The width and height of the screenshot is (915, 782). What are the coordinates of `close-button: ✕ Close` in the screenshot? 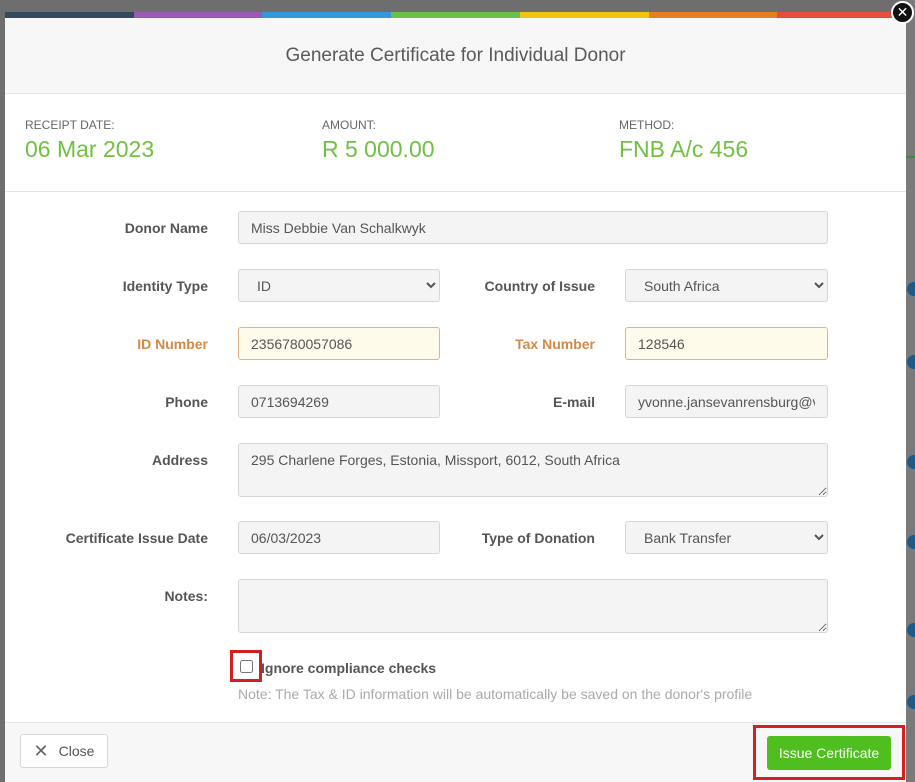 It's located at (64, 751).